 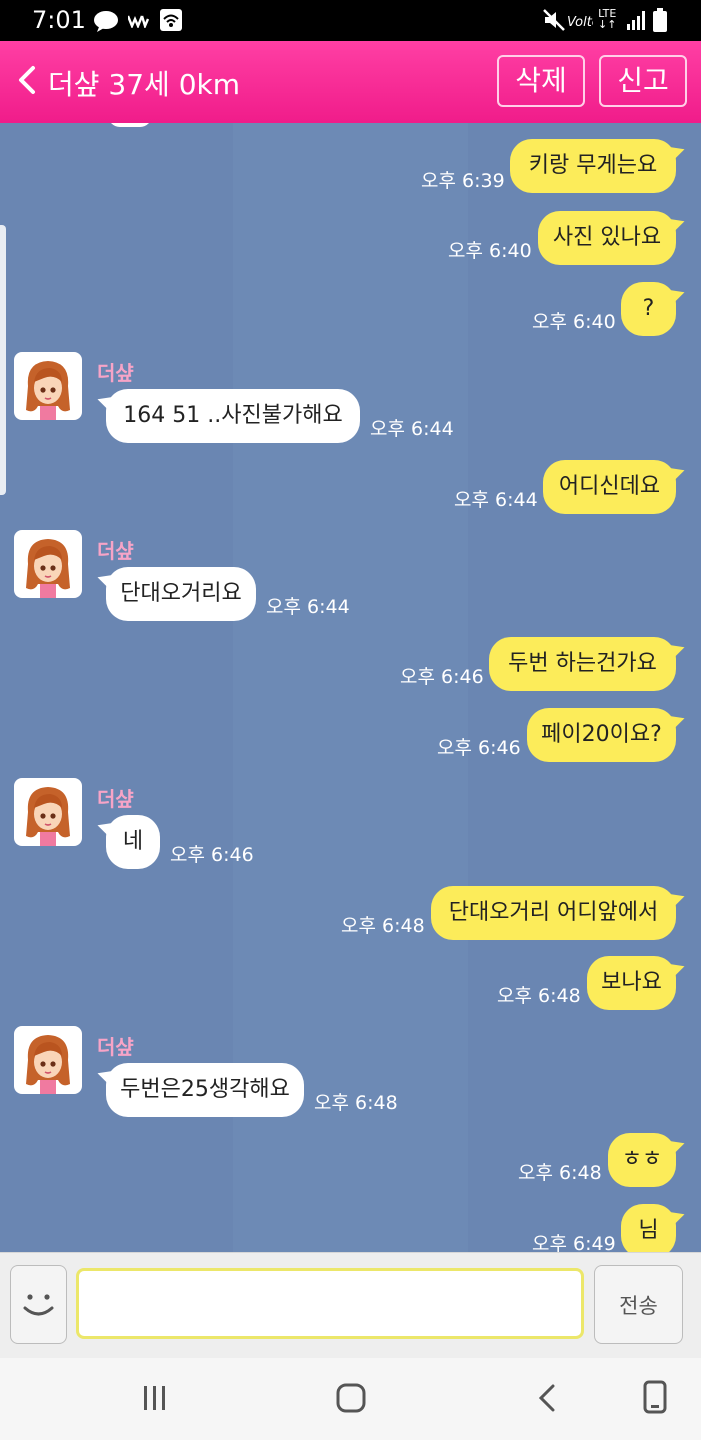 I want to click on message-text: 페이20이요?, so click(x=601, y=734).